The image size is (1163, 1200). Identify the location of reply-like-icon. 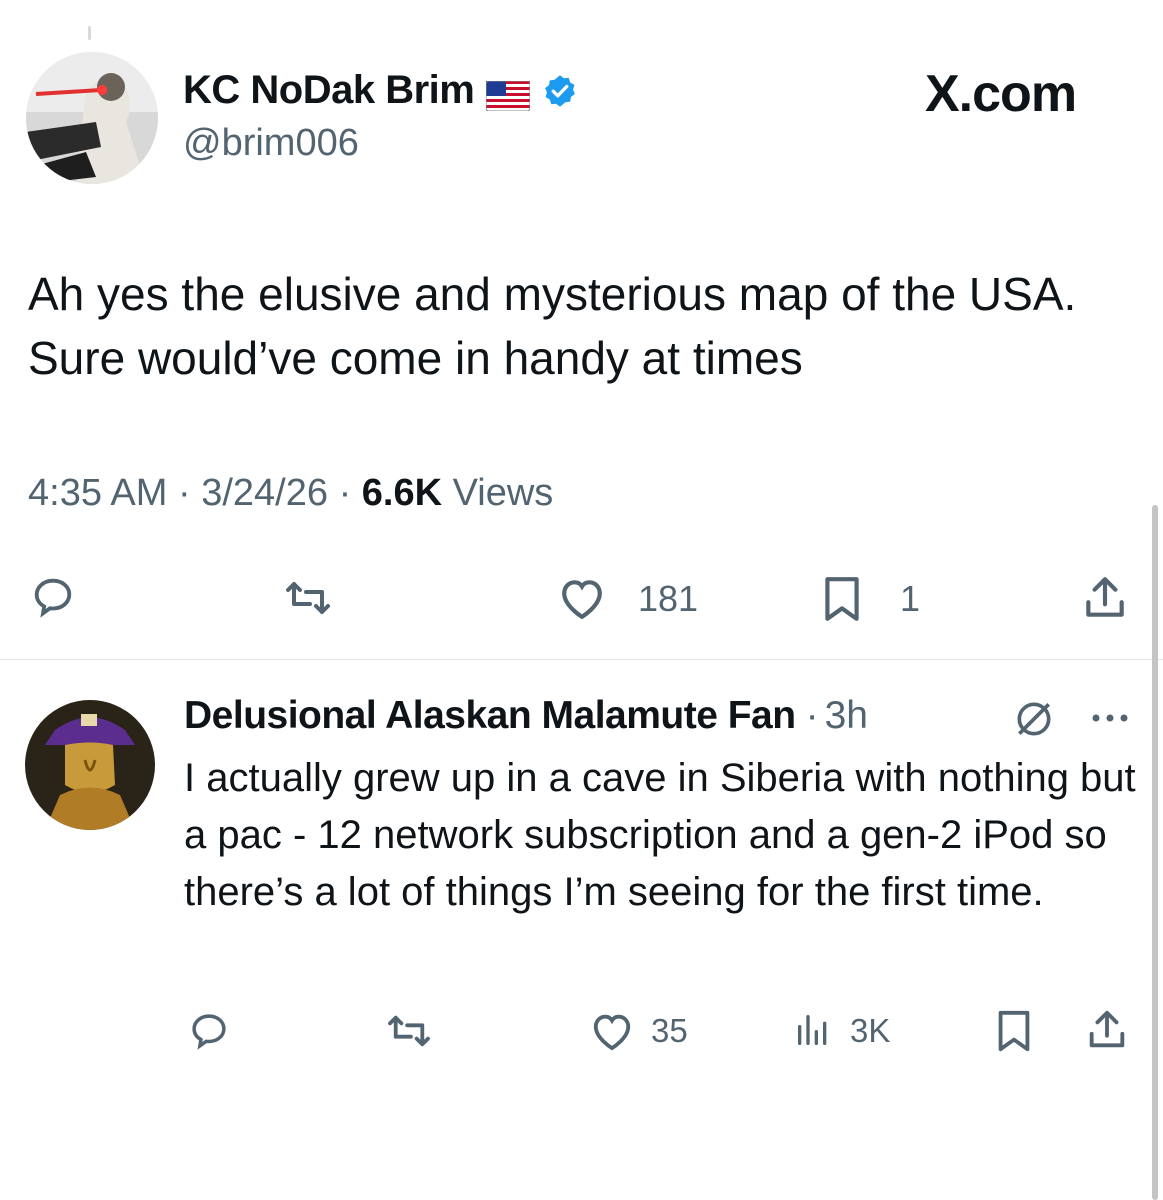
(612, 1033).